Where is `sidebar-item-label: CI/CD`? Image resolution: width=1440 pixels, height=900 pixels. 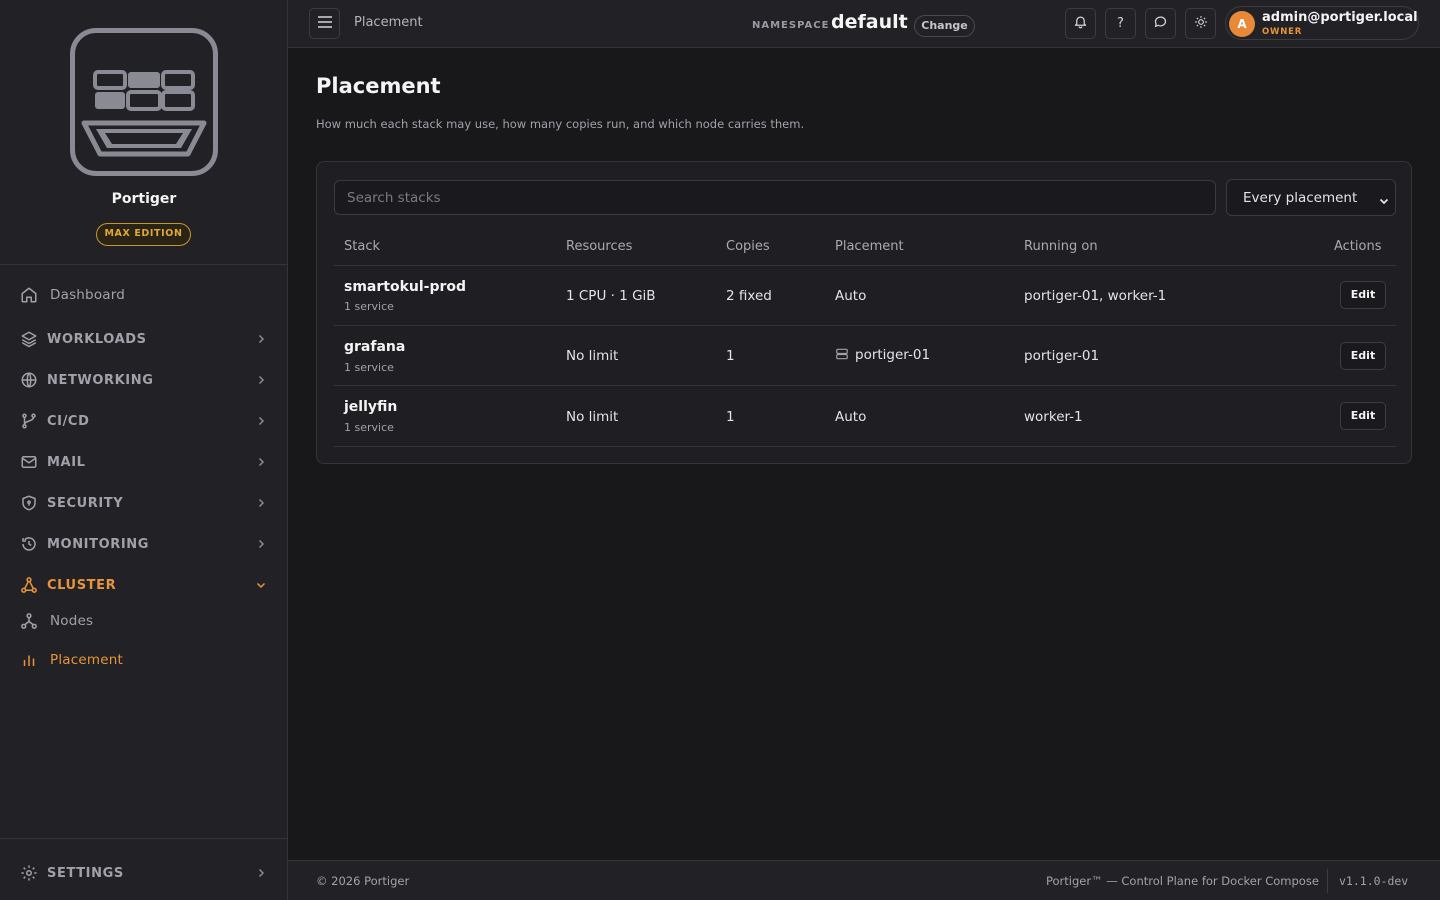
sidebar-item-label: CI/CD is located at coordinates (68, 421).